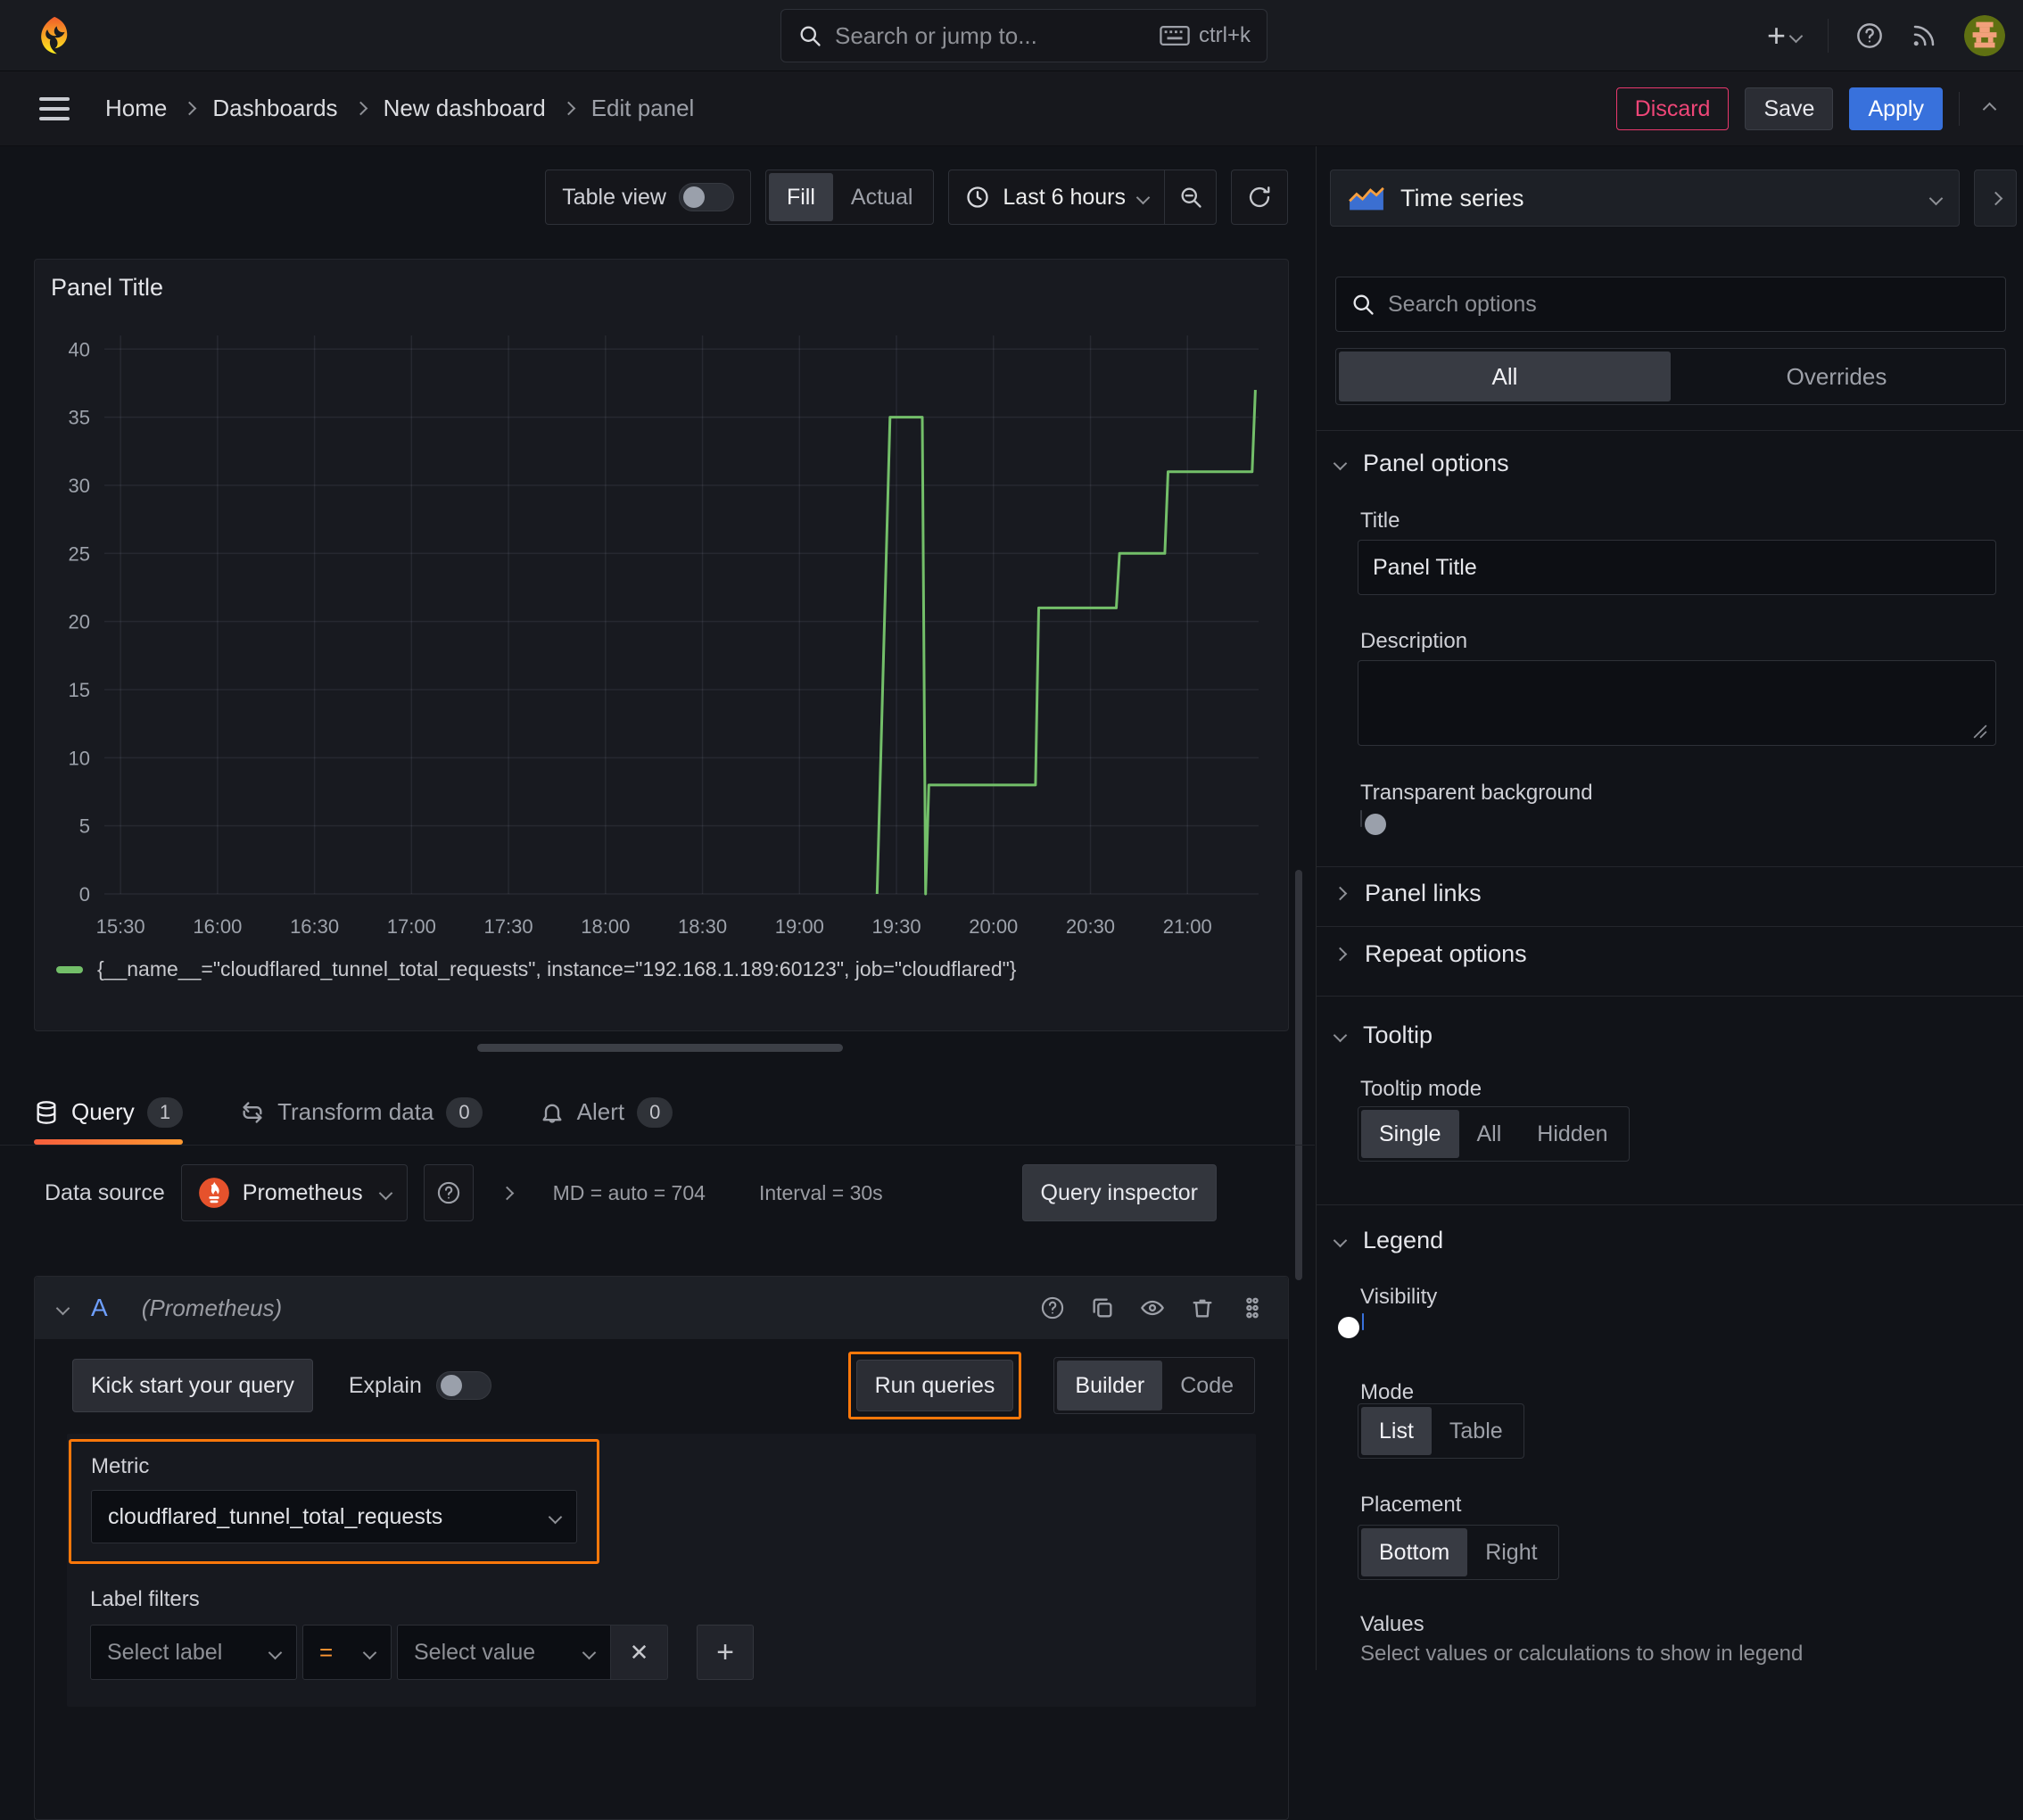  I want to click on select-value-dropdown: Select value, so click(504, 1652).